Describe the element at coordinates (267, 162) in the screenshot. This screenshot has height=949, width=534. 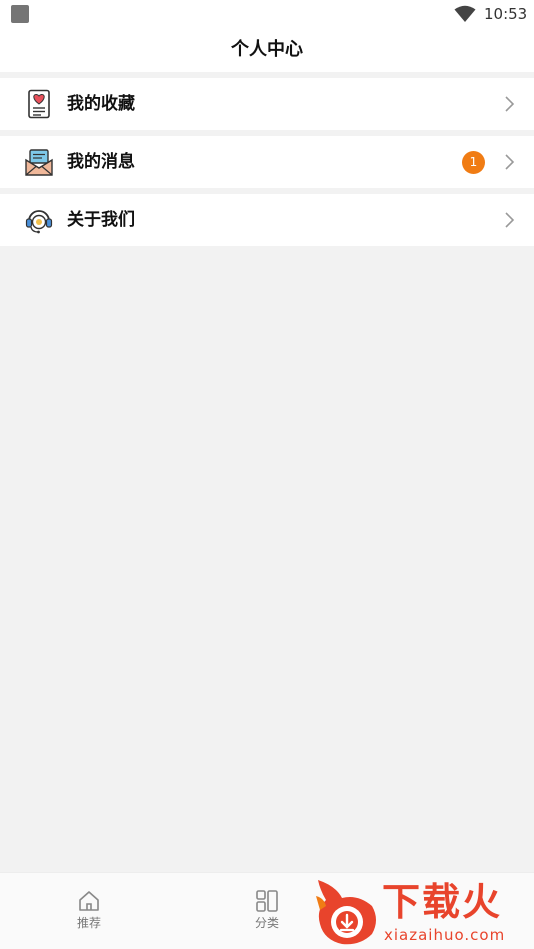
I see `menu-item-messages: 我的消息 1` at that location.